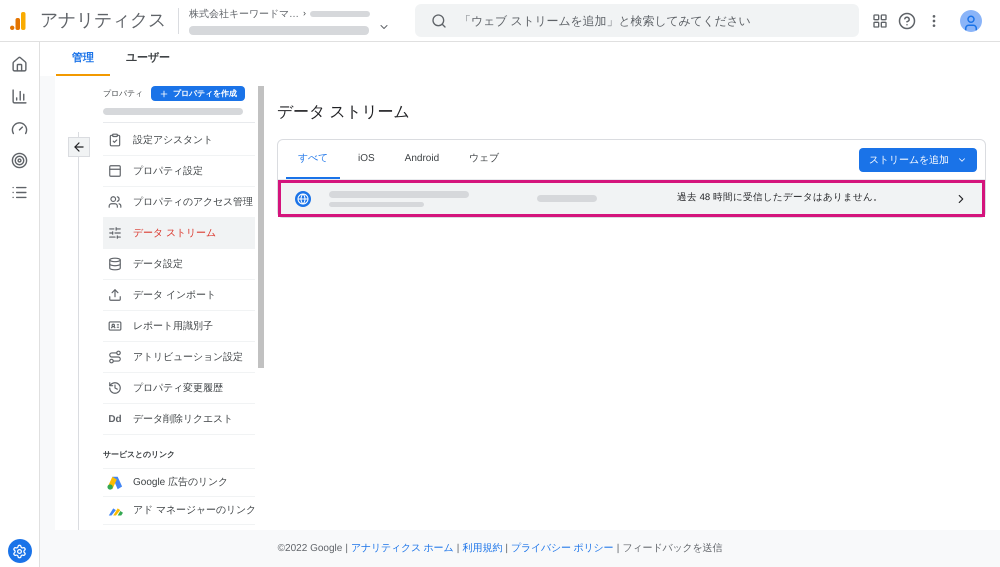 Image resolution: width=1000 pixels, height=567 pixels. What do you see at coordinates (780, 198) in the screenshot?
I see `stream-status: 過去 48 時間に受信したデータはありません。` at bounding box center [780, 198].